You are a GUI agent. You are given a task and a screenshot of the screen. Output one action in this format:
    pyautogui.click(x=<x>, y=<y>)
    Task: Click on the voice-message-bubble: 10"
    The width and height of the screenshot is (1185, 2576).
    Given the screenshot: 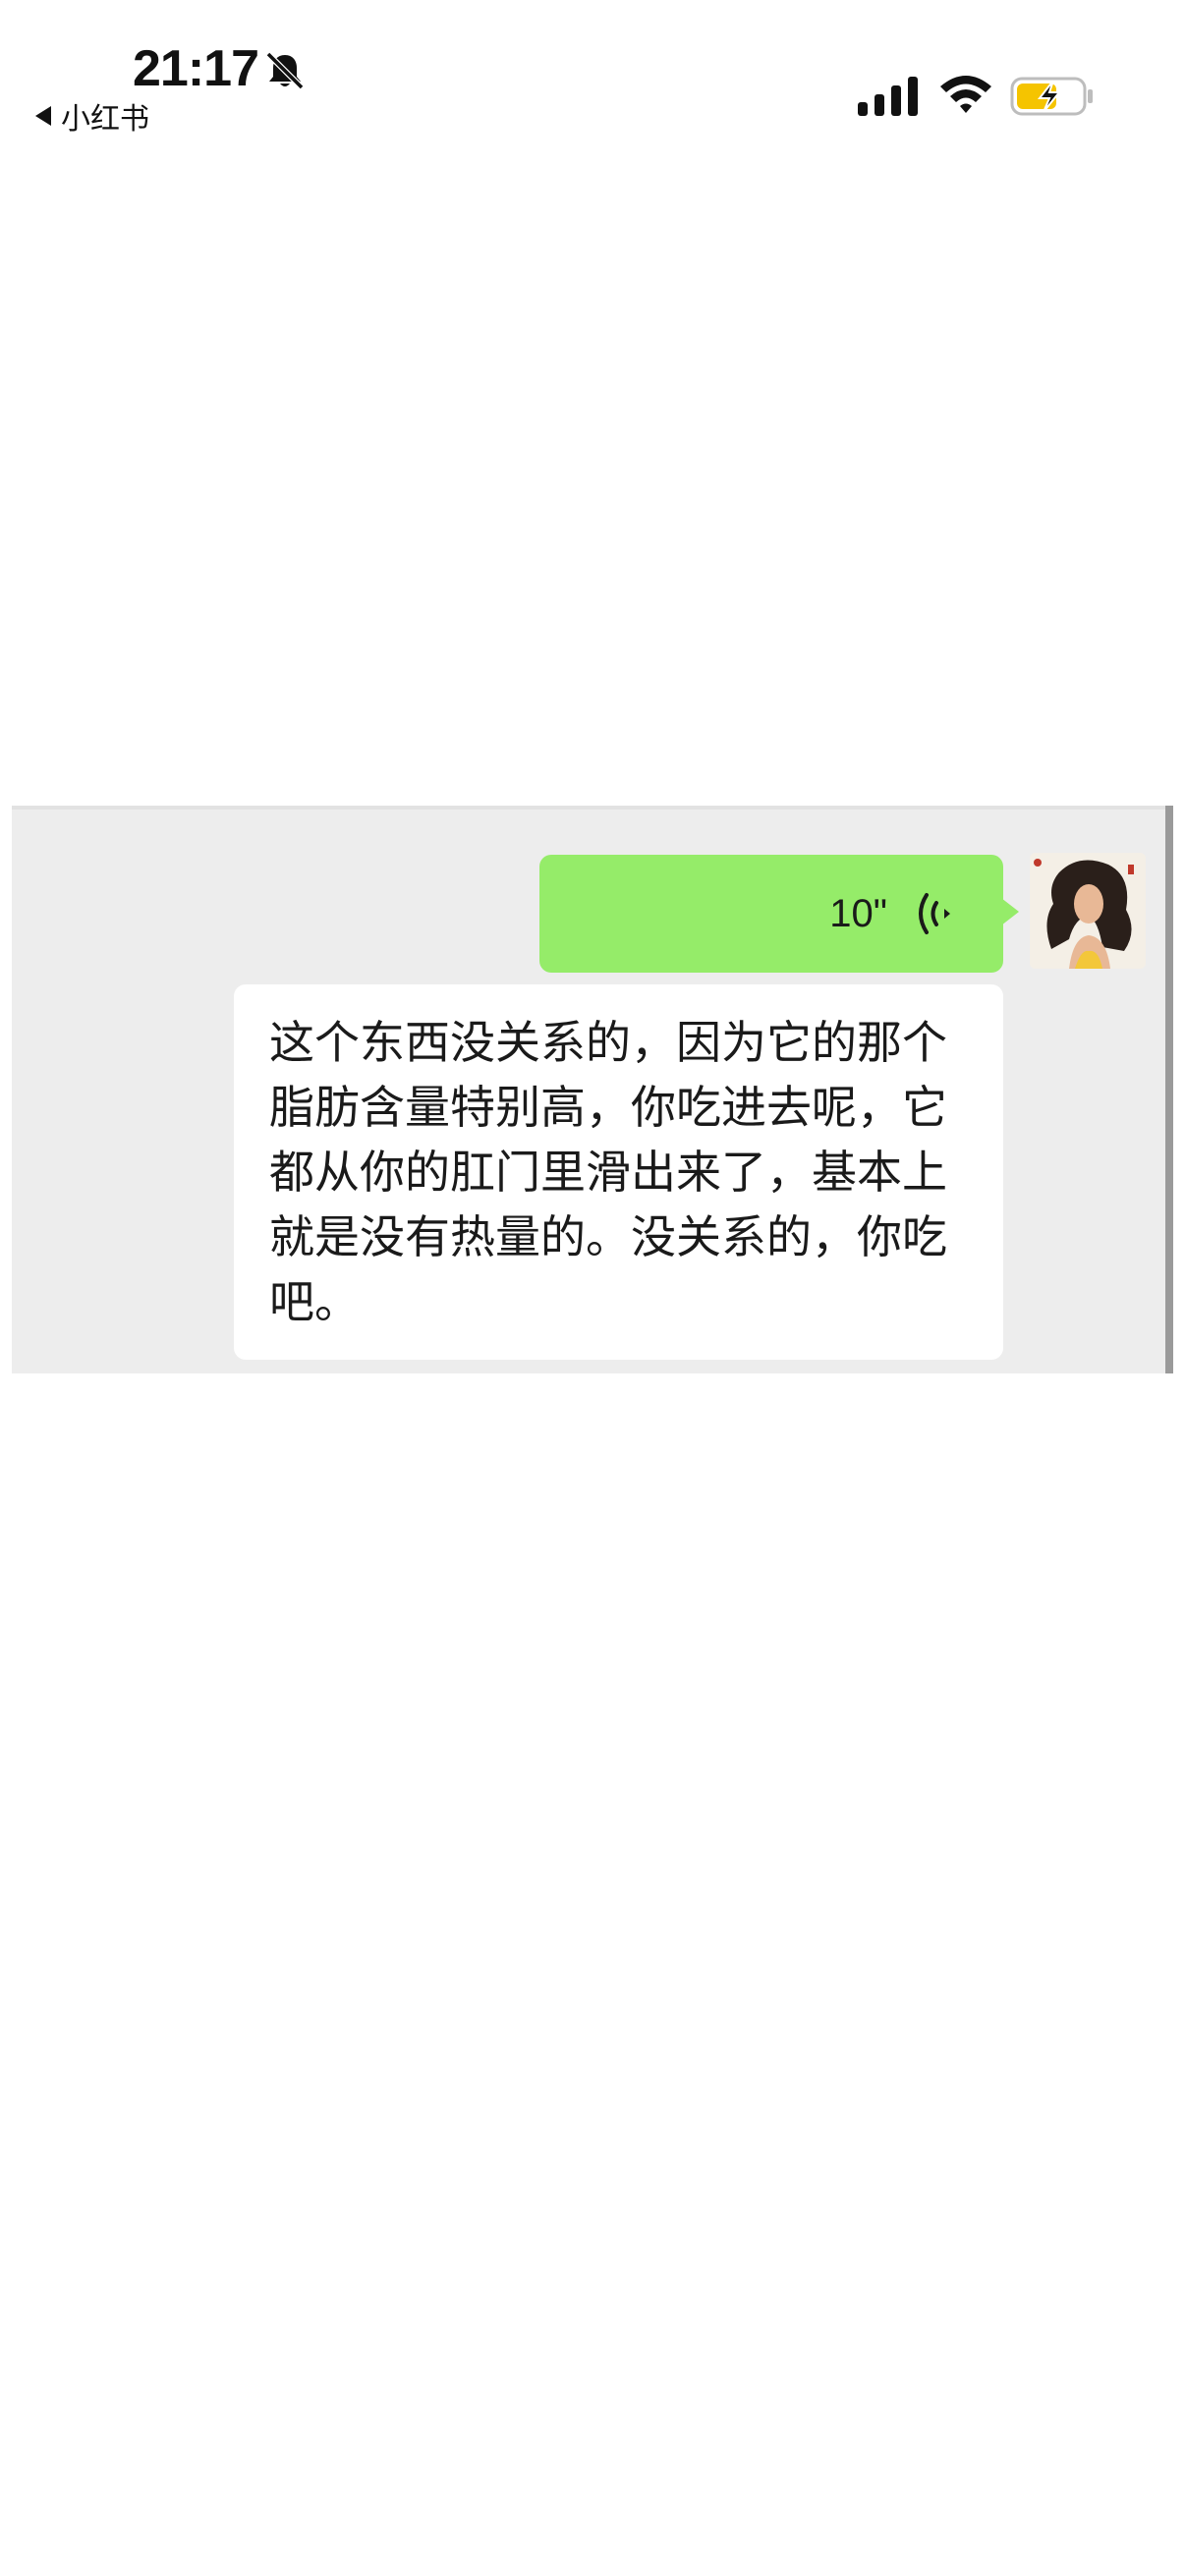 What is the action you would take?
    pyautogui.click(x=779, y=914)
    